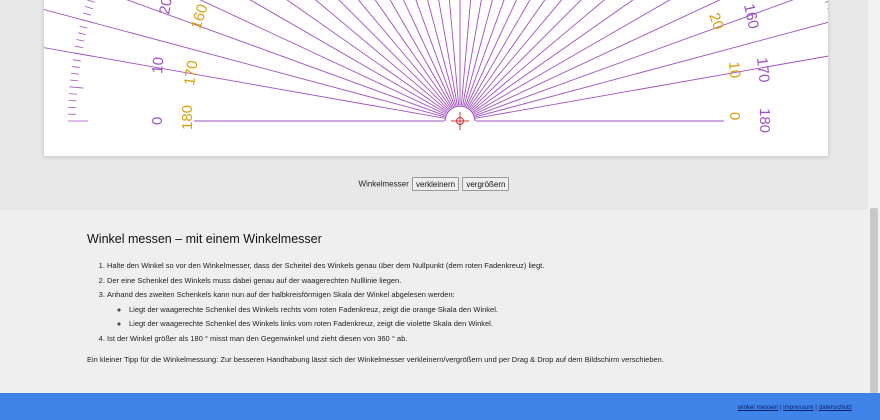 This screenshot has height=420, width=880. I want to click on footer-links: winkel messen | impressum | datenschutz, so click(795, 407).